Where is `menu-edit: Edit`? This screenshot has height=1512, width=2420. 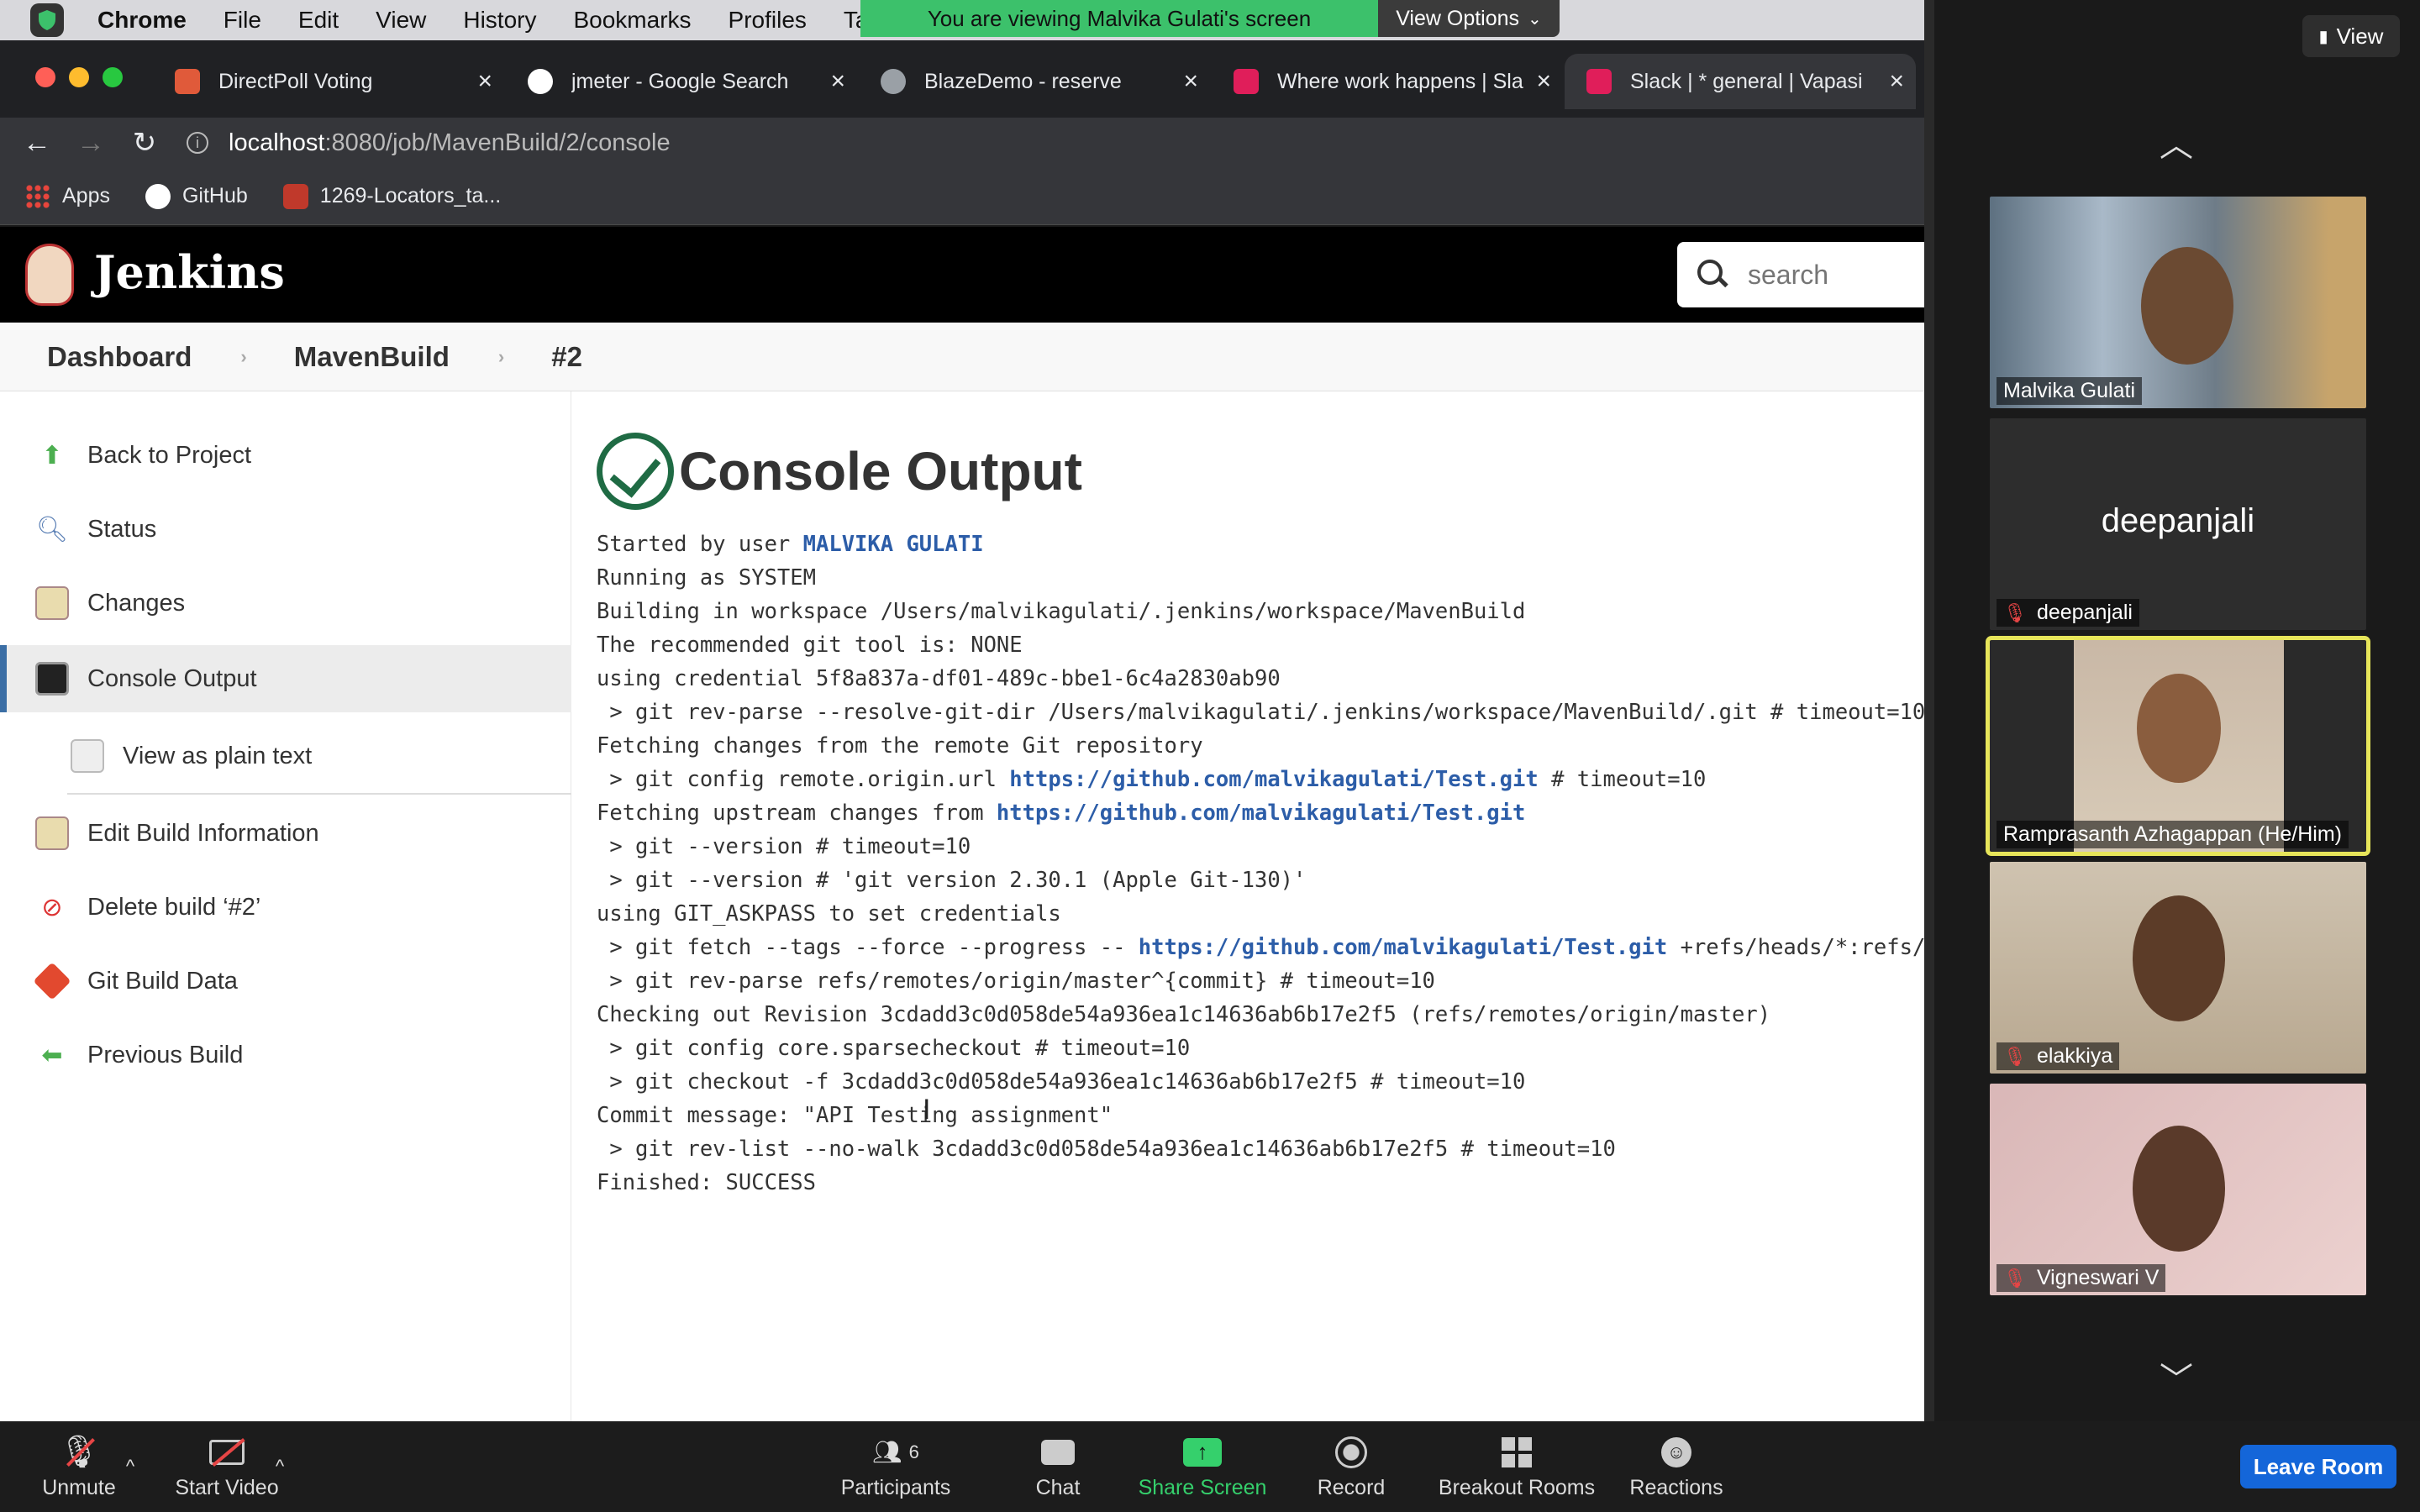
menu-edit: Edit is located at coordinates (318, 20).